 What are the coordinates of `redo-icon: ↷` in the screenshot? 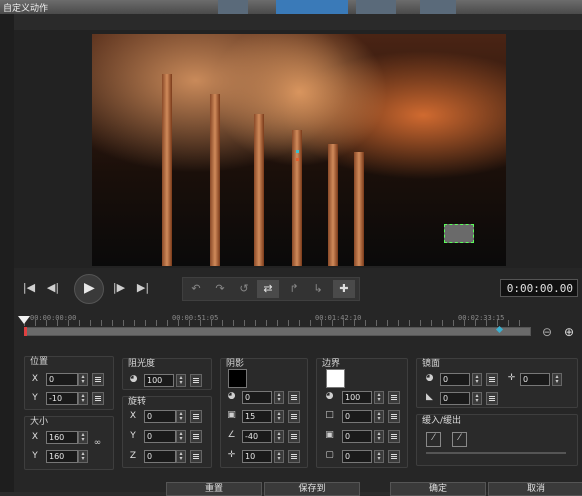 It's located at (220, 289).